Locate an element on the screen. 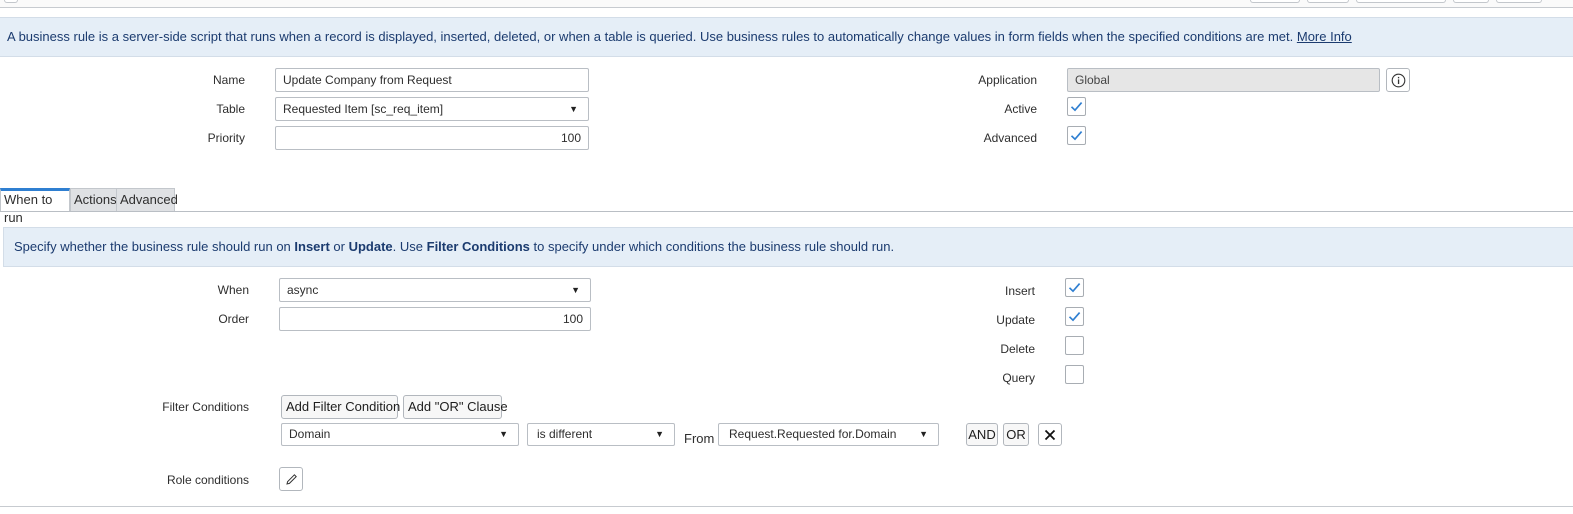  update-checkbox is located at coordinates (1074, 316).